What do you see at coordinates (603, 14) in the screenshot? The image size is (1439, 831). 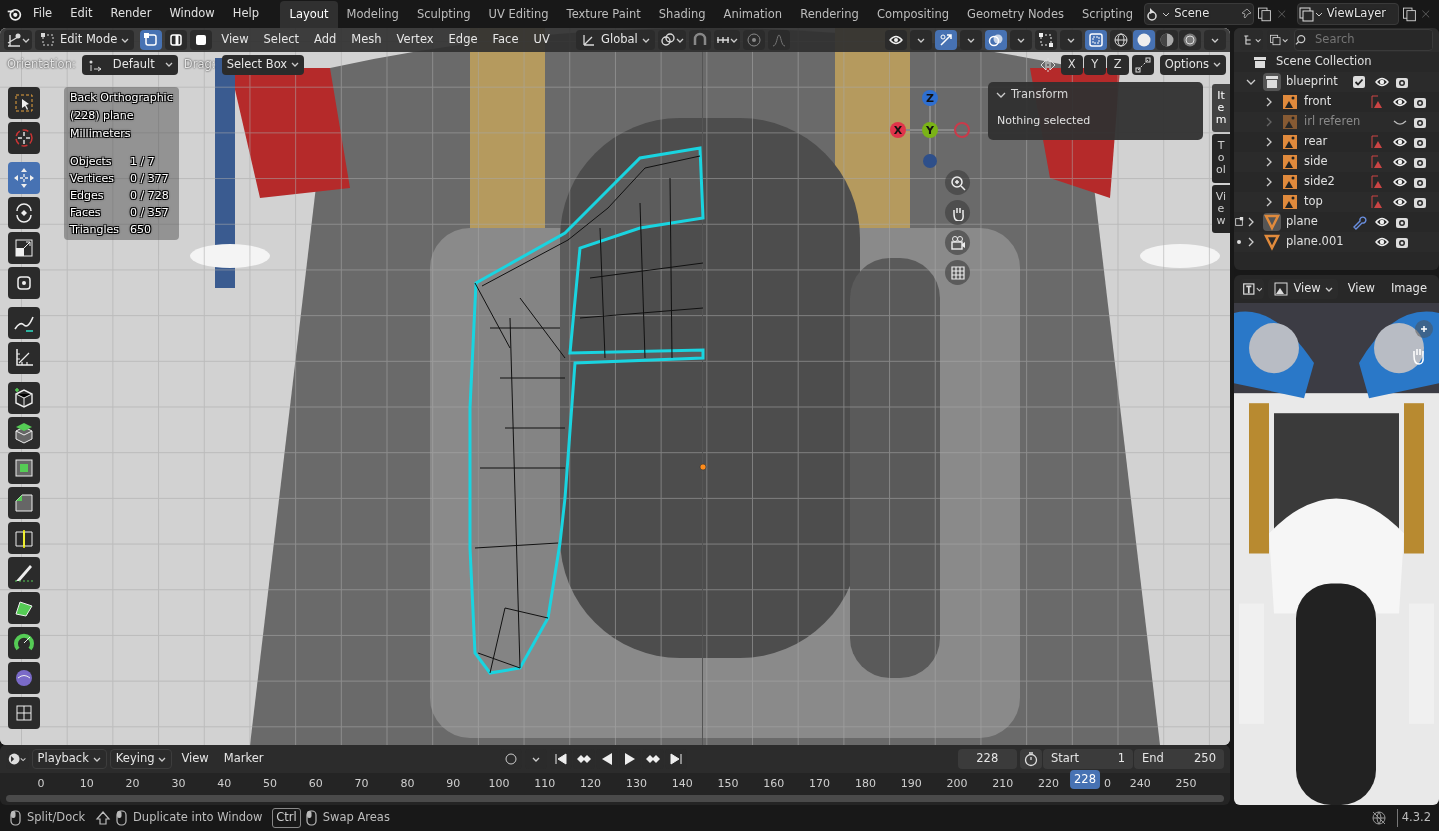 I see `workspace-tab: Texture Paint` at bounding box center [603, 14].